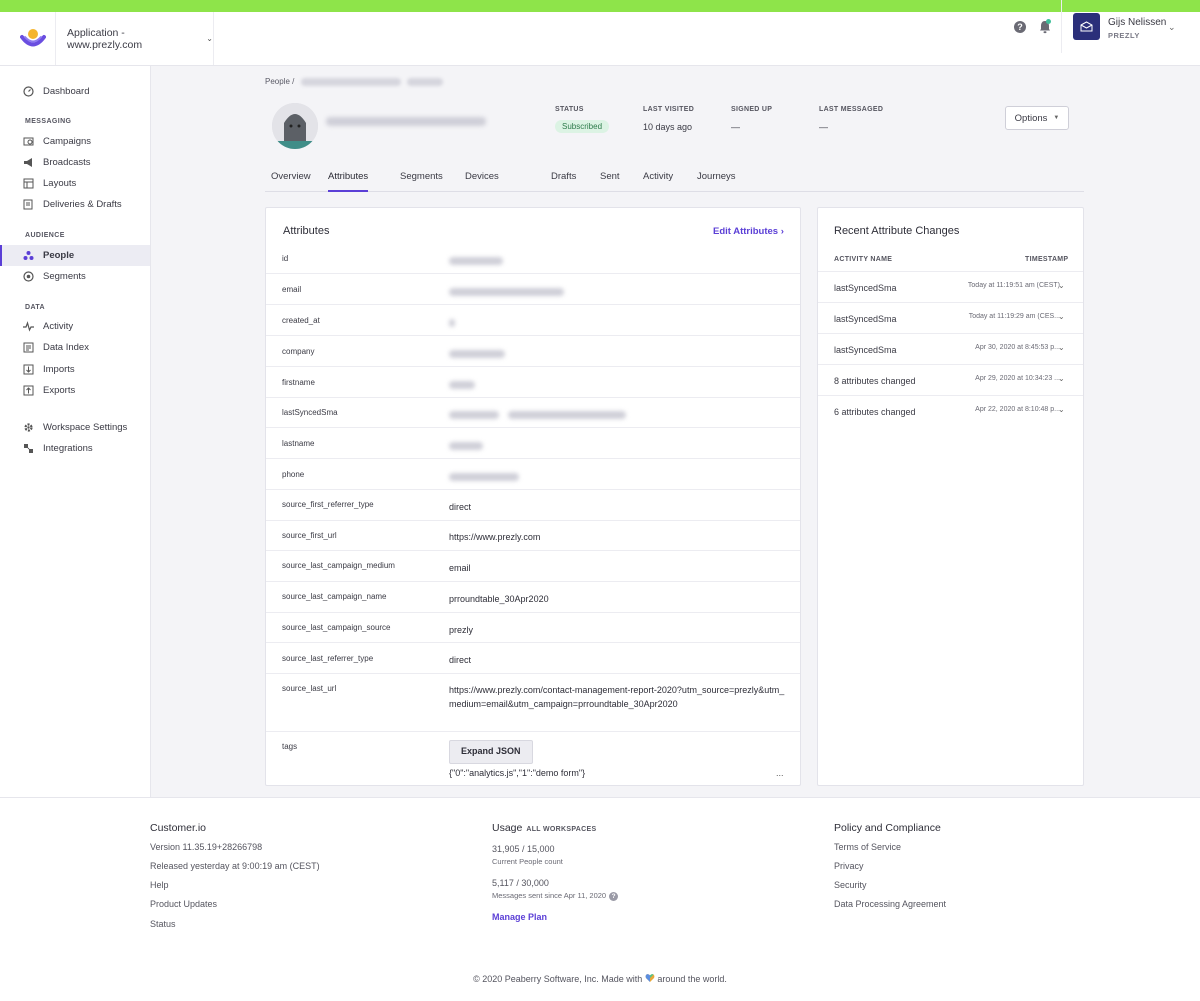 Image resolution: width=1200 pixels, height=1001 pixels. Describe the element at coordinates (75, 369) in the screenshot. I see `sidebar-item-imports: Imports` at that location.